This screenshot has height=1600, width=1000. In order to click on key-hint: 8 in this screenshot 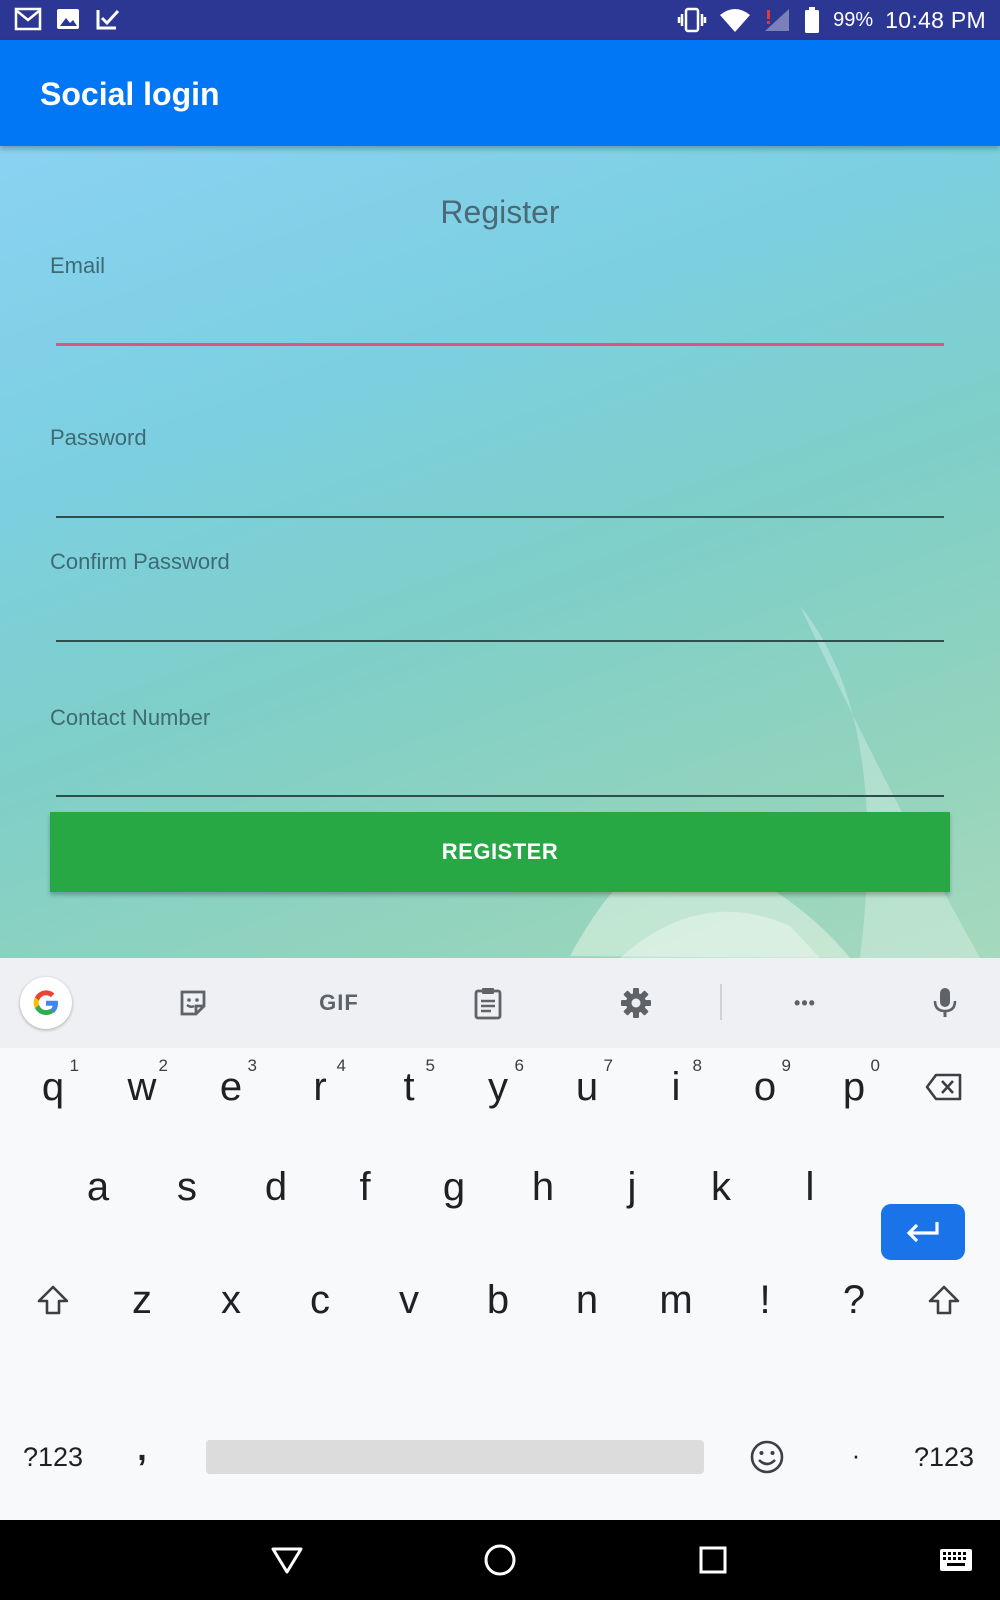, I will do `click(697, 1065)`.